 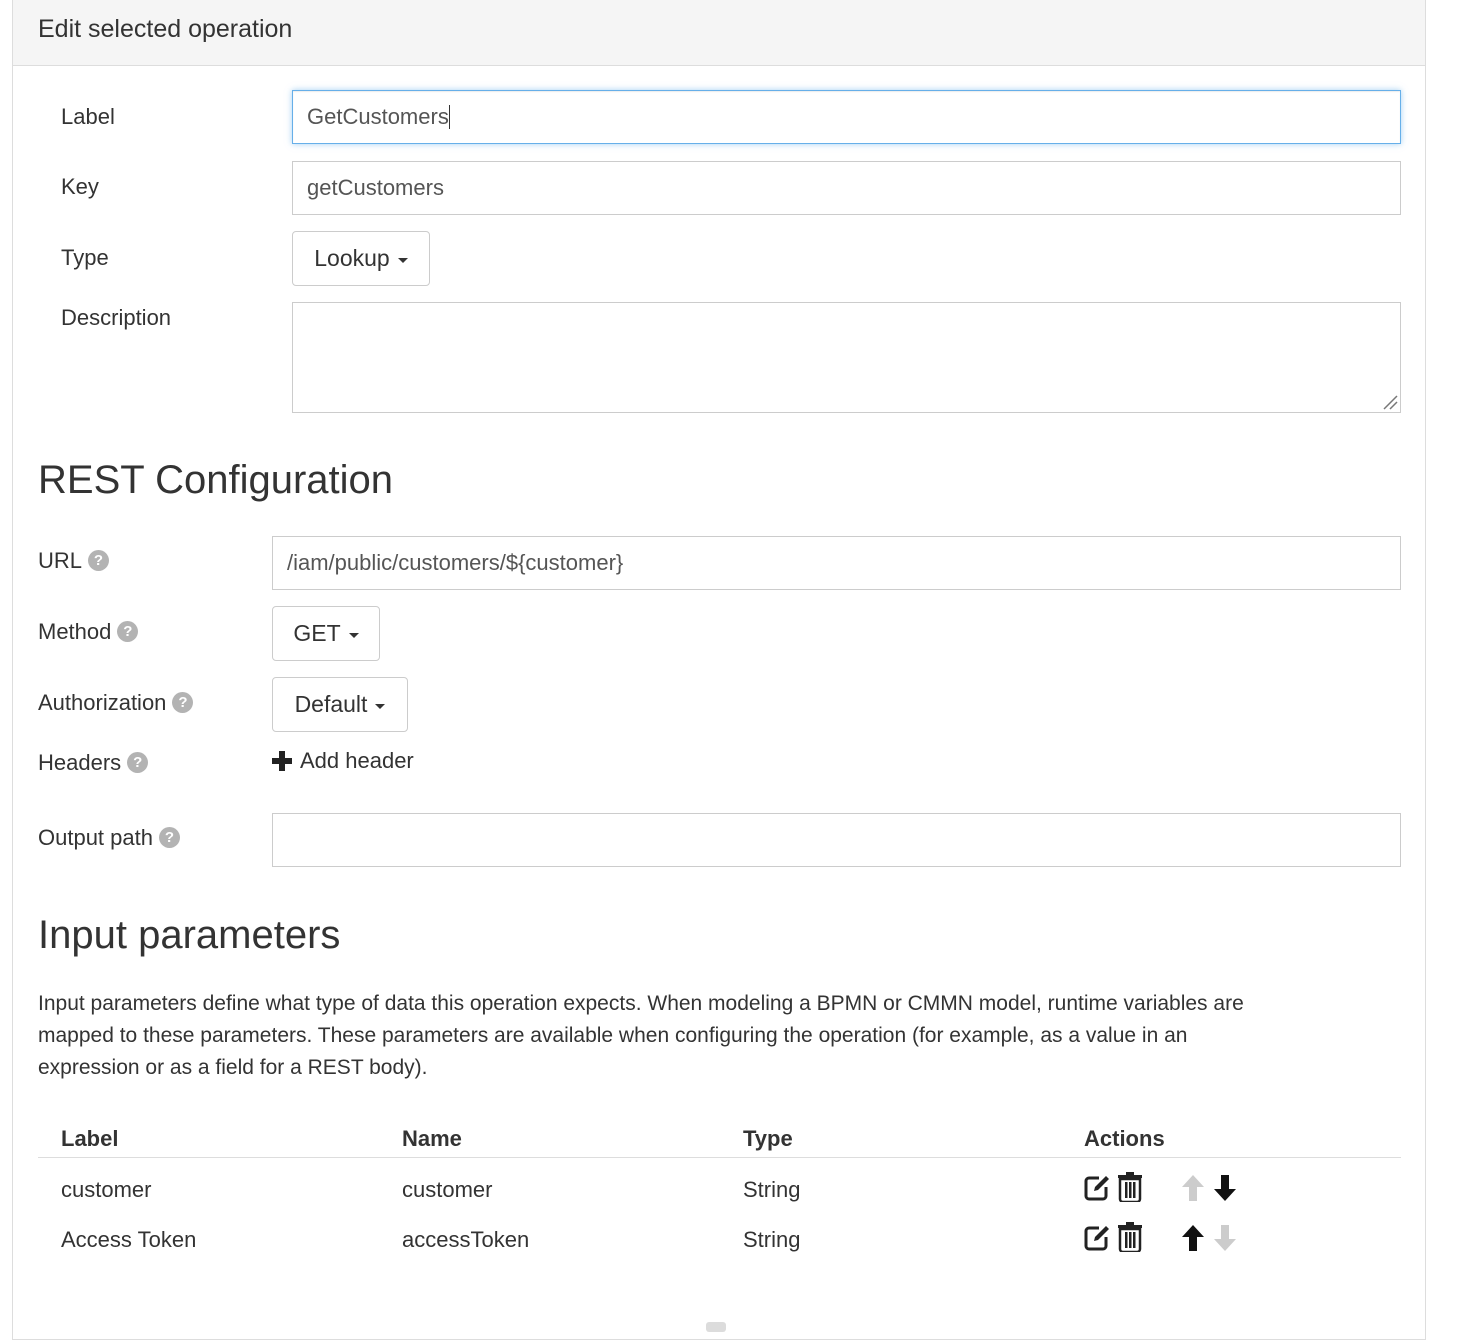 What do you see at coordinates (60, 560) in the screenshot?
I see `url-label-text: URL` at bounding box center [60, 560].